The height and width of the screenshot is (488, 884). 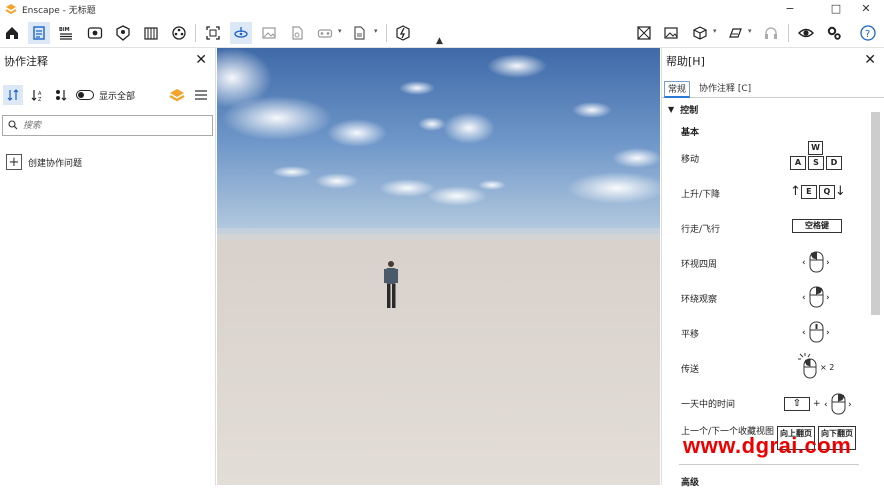 I want to click on time-of-day-keys: ⇧ + ‹ ›, so click(x=819, y=404).